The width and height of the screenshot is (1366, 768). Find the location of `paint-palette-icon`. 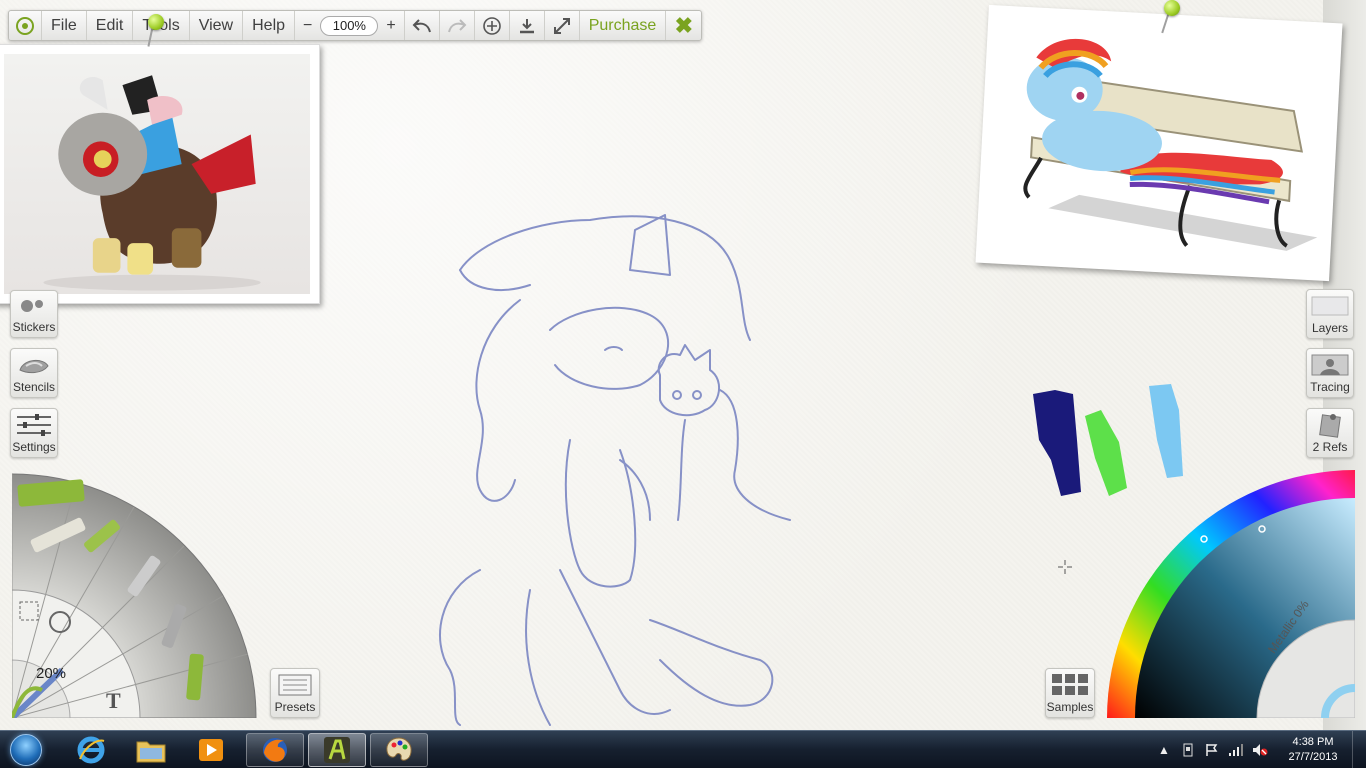

paint-palette-icon is located at coordinates (399, 749).